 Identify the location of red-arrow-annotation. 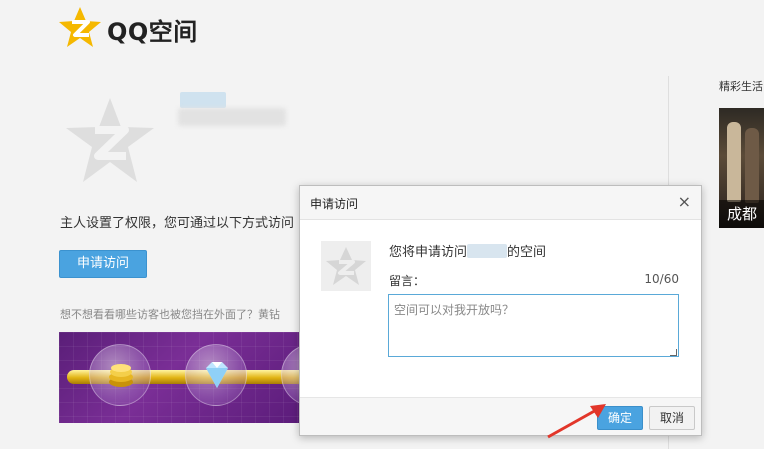
(576, 421).